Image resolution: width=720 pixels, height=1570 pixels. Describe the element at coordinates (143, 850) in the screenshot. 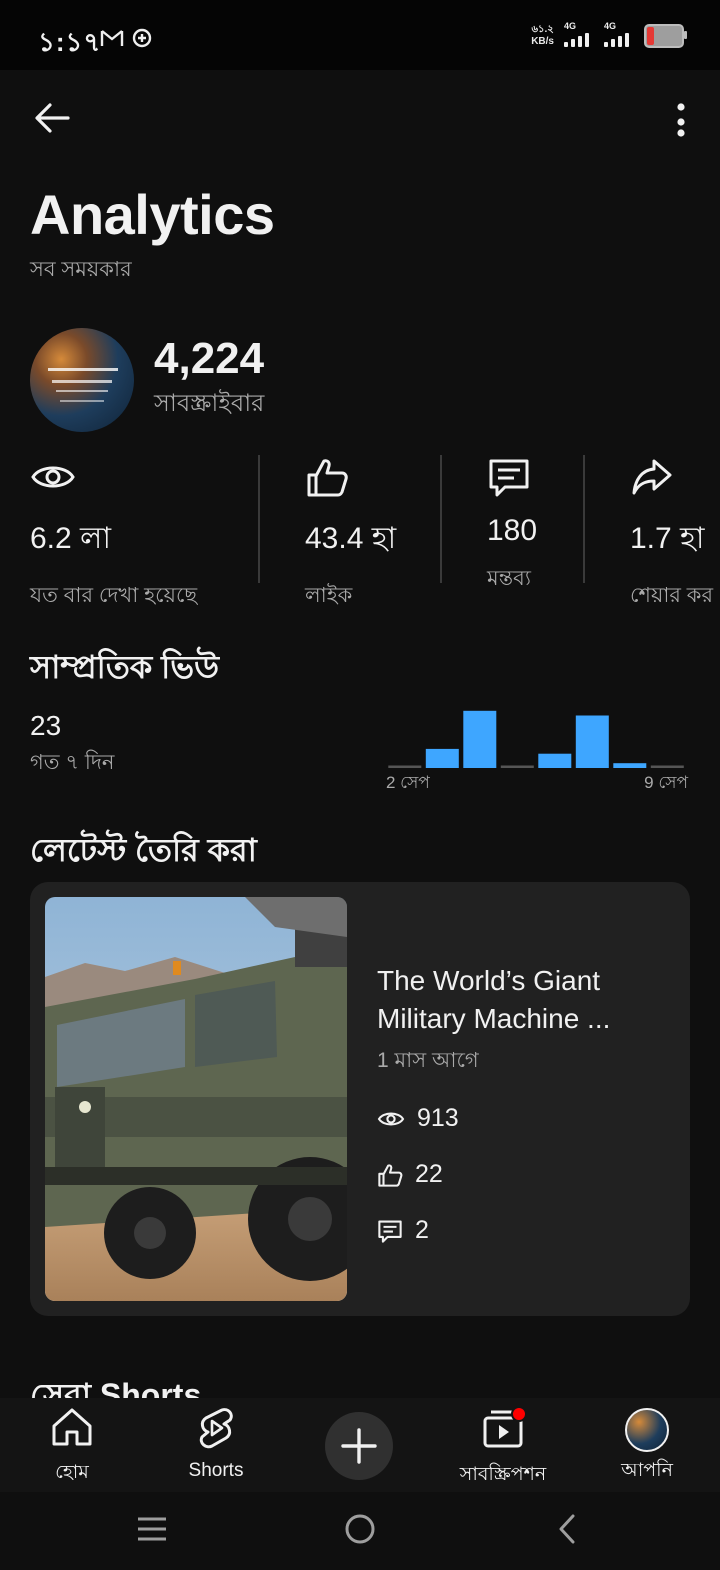

I see `latest-content-title: লেটেস্ট তৈরি করা` at that location.